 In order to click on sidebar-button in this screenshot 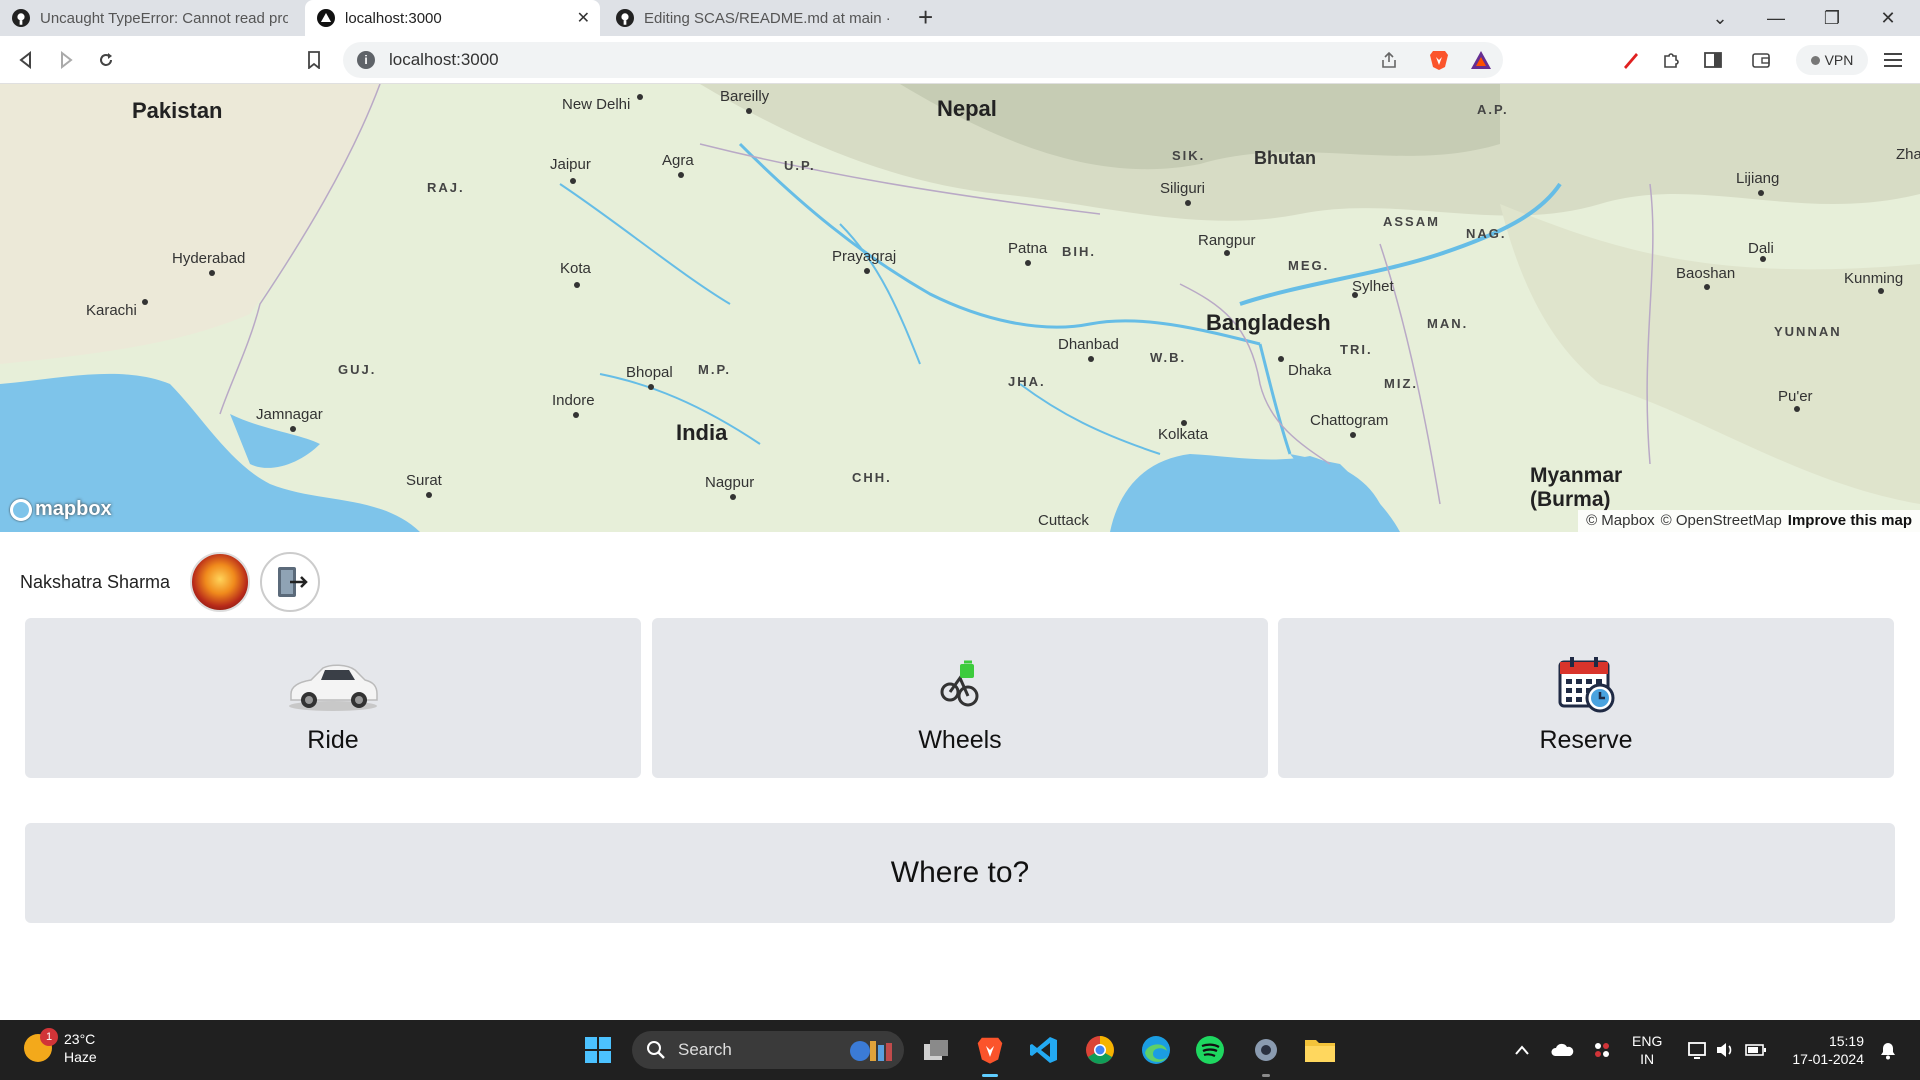, I will do `click(1713, 60)`.